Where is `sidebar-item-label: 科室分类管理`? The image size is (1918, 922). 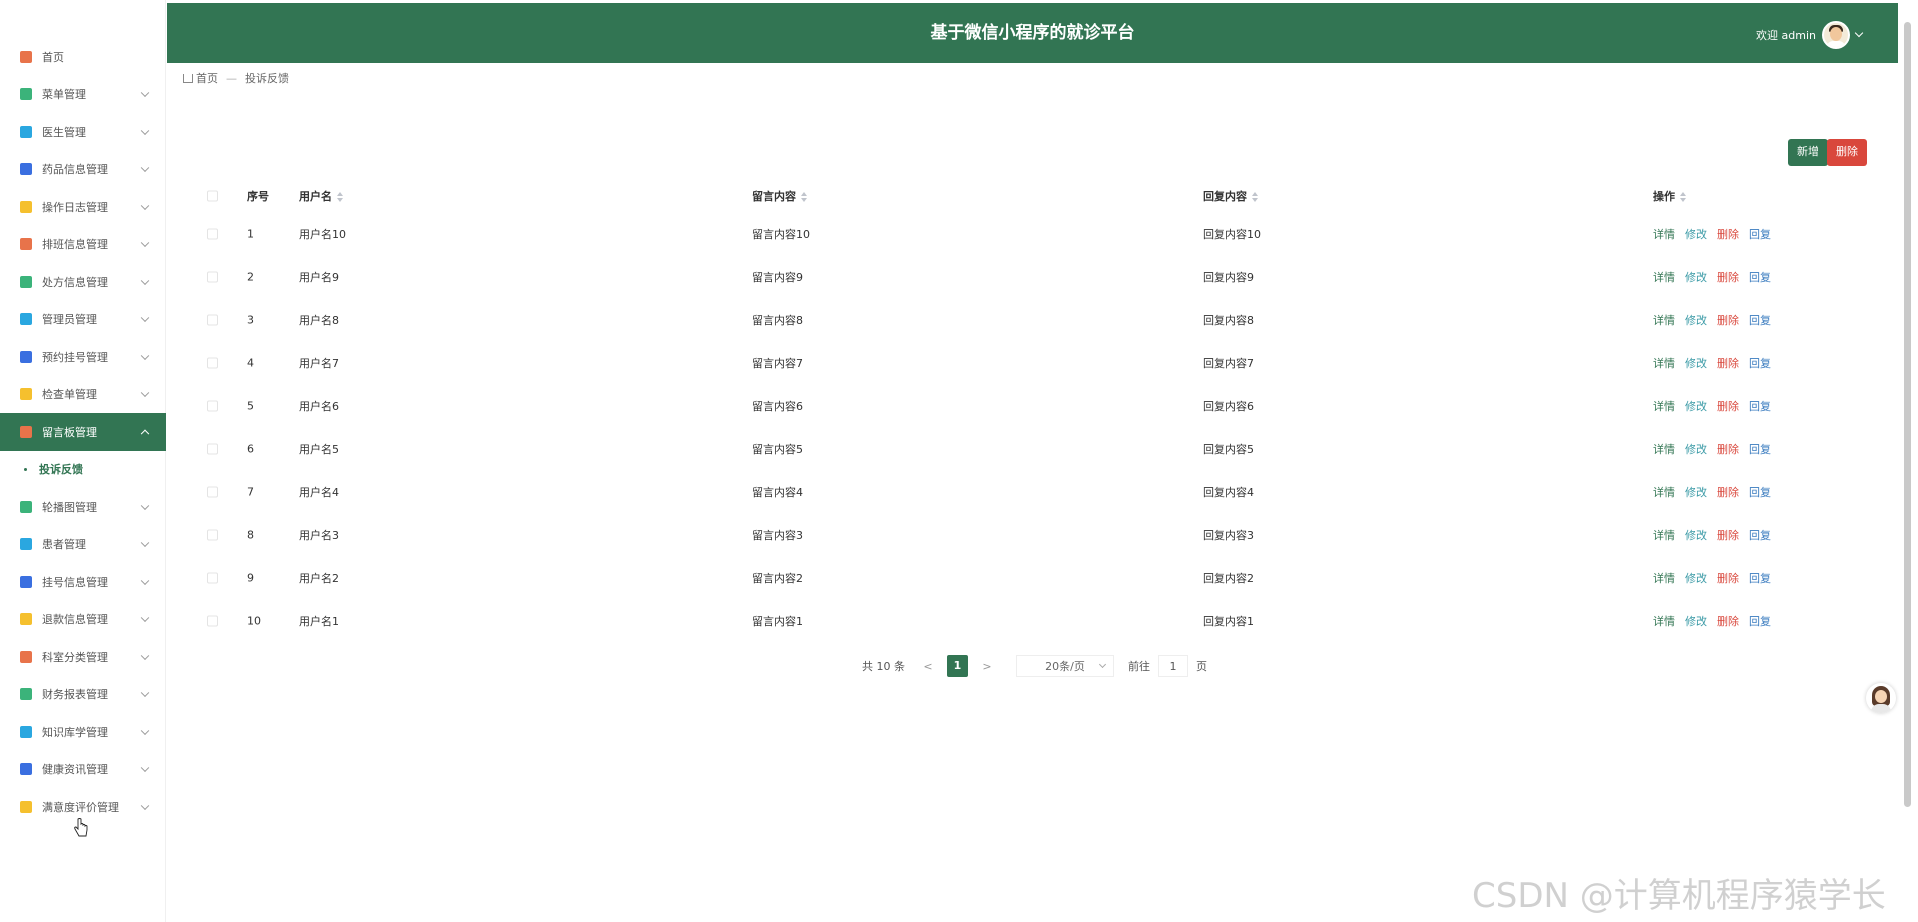
sidebar-item-label: 科室分类管理 is located at coordinates (75, 657).